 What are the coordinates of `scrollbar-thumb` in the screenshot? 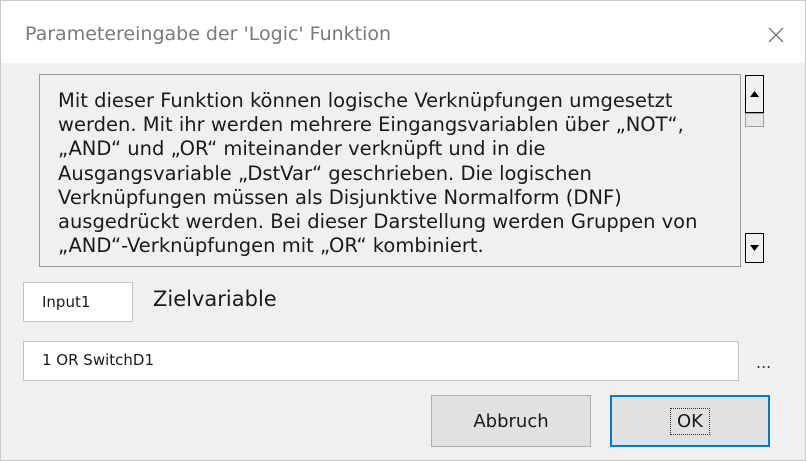 It's located at (754, 120).